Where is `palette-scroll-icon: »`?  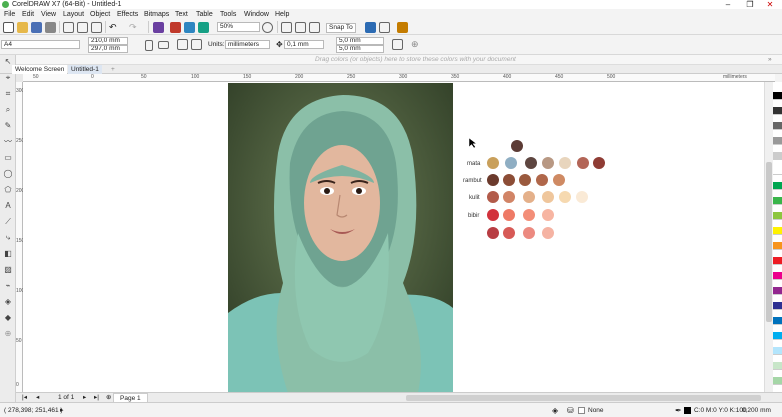 palette-scroll-icon: » is located at coordinates (770, 60).